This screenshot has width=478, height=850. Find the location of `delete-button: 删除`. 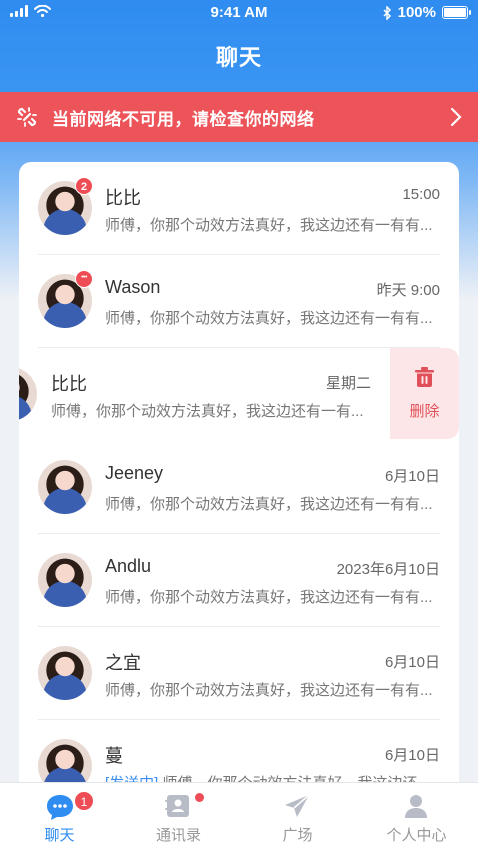

delete-button: 删除 is located at coordinates (424, 393).